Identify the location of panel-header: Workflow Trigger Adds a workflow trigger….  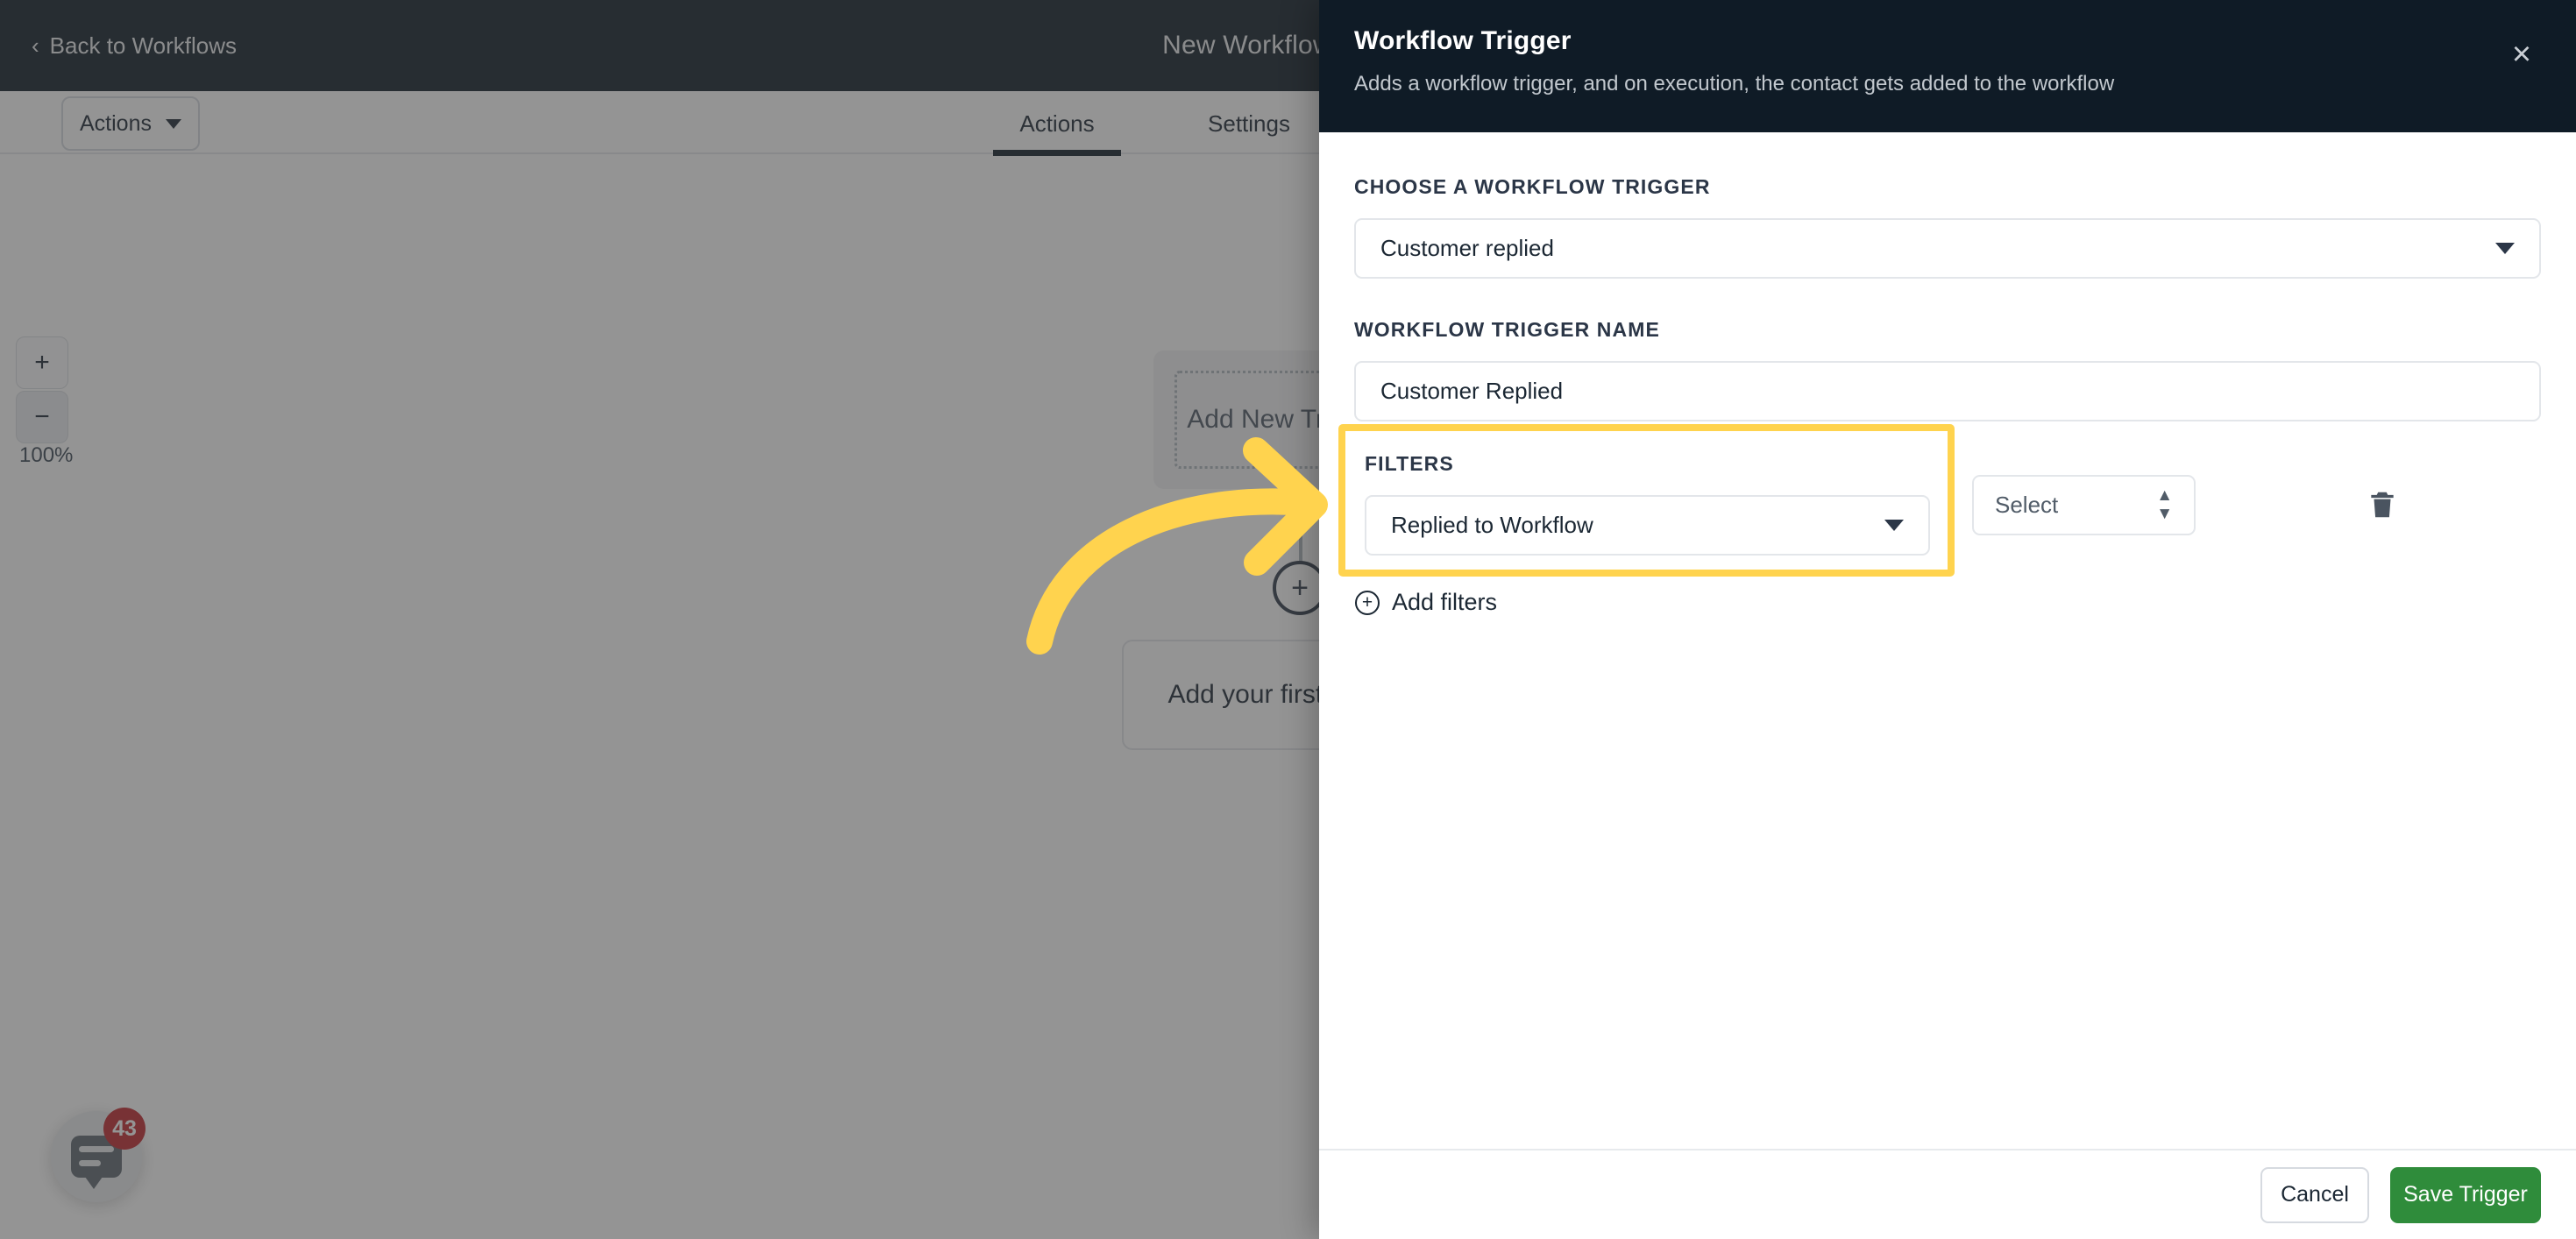
(1947, 66).